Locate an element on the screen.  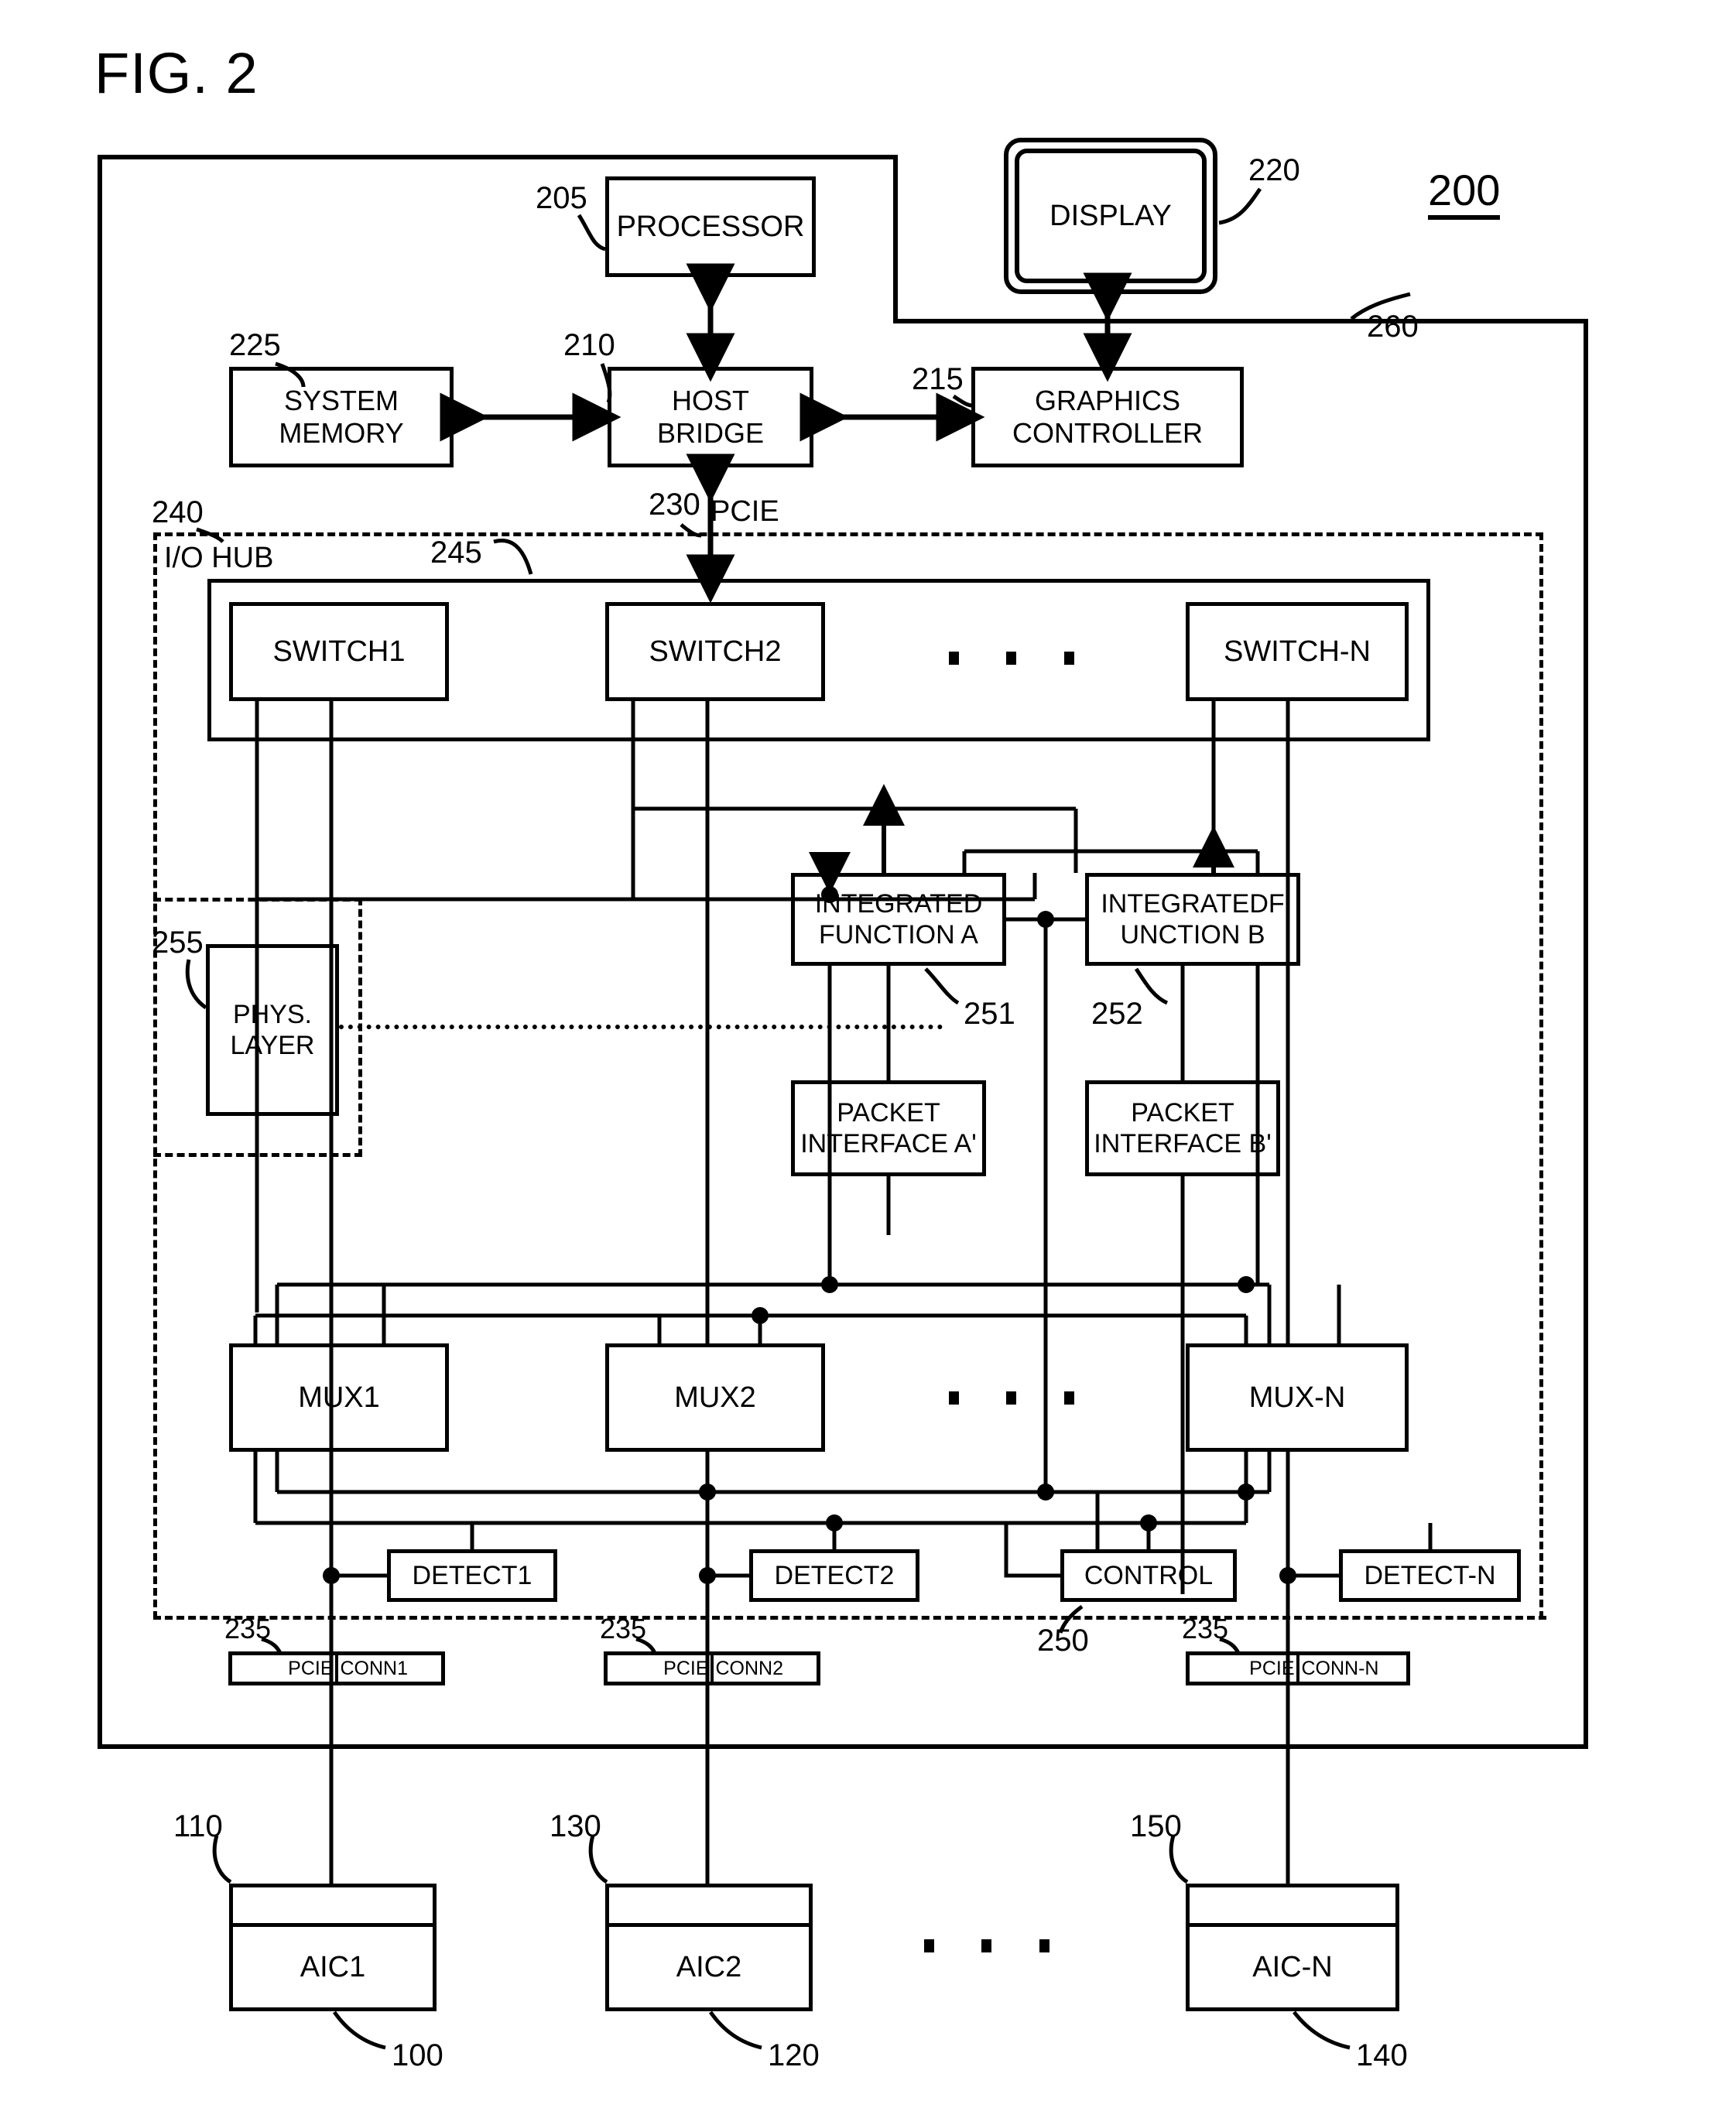
ref-100: 100 is located at coordinates (417, 2055).